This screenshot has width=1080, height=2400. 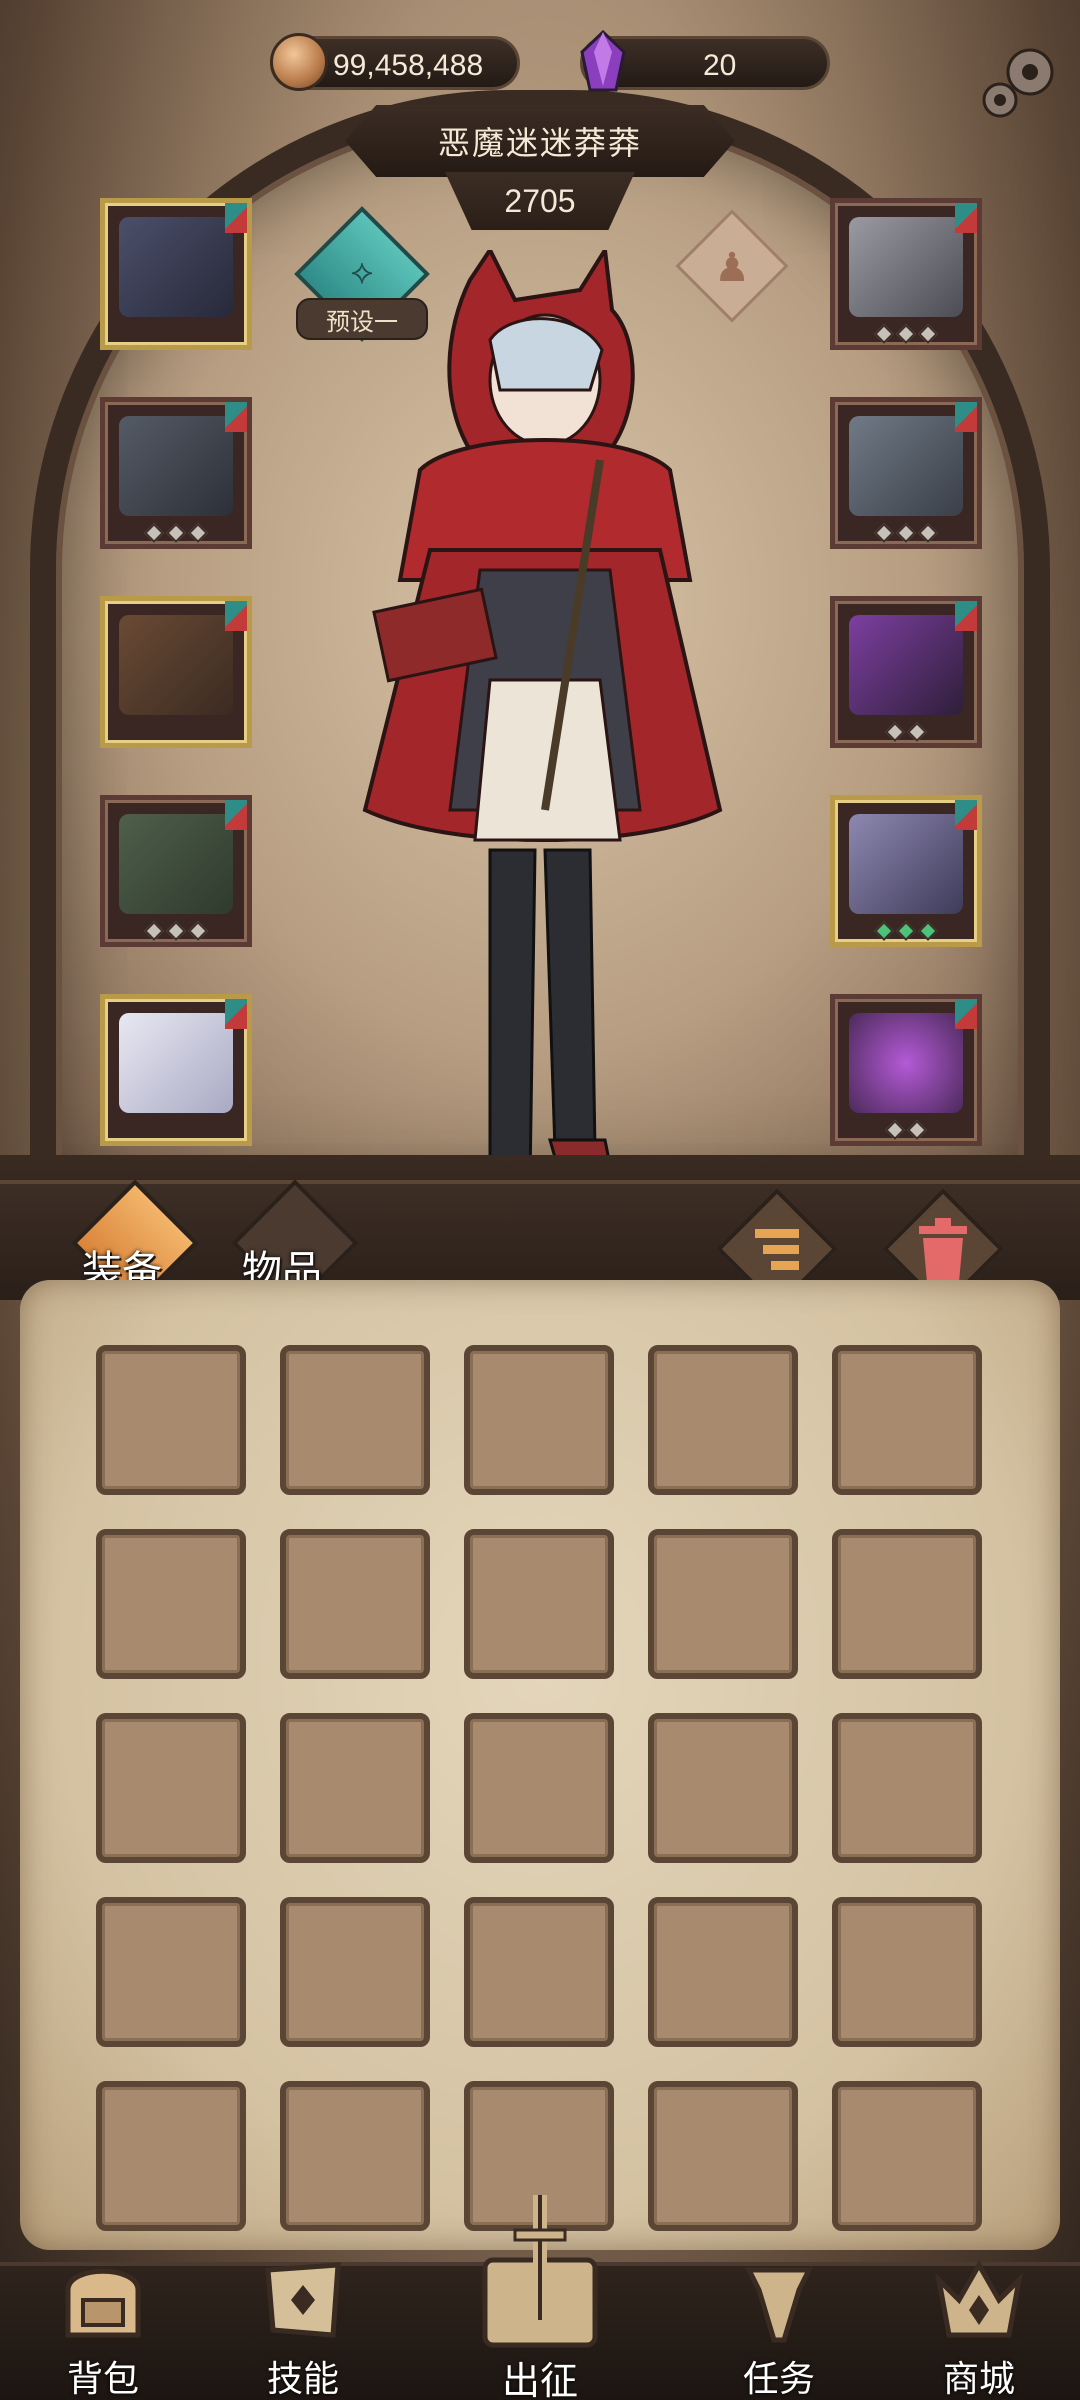 I want to click on orb-icon, so click(x=906, y=1063).